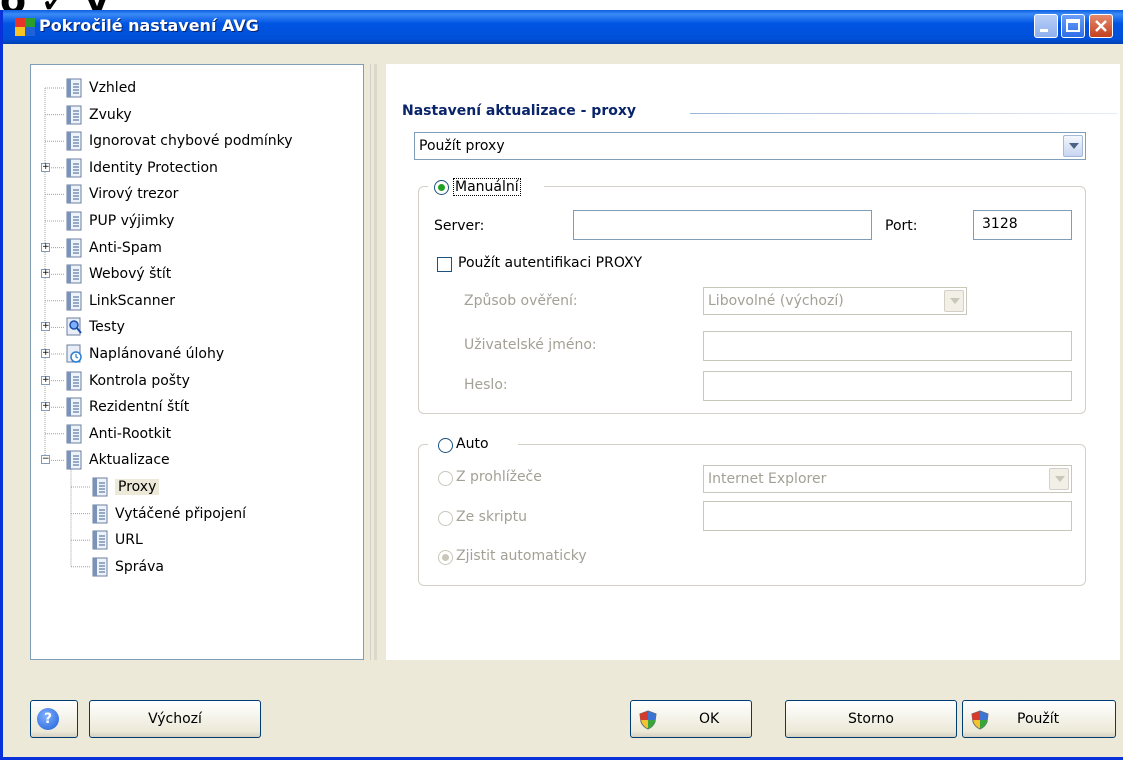  I want to click on cancel-button-label: Storno, so click(871, 719).